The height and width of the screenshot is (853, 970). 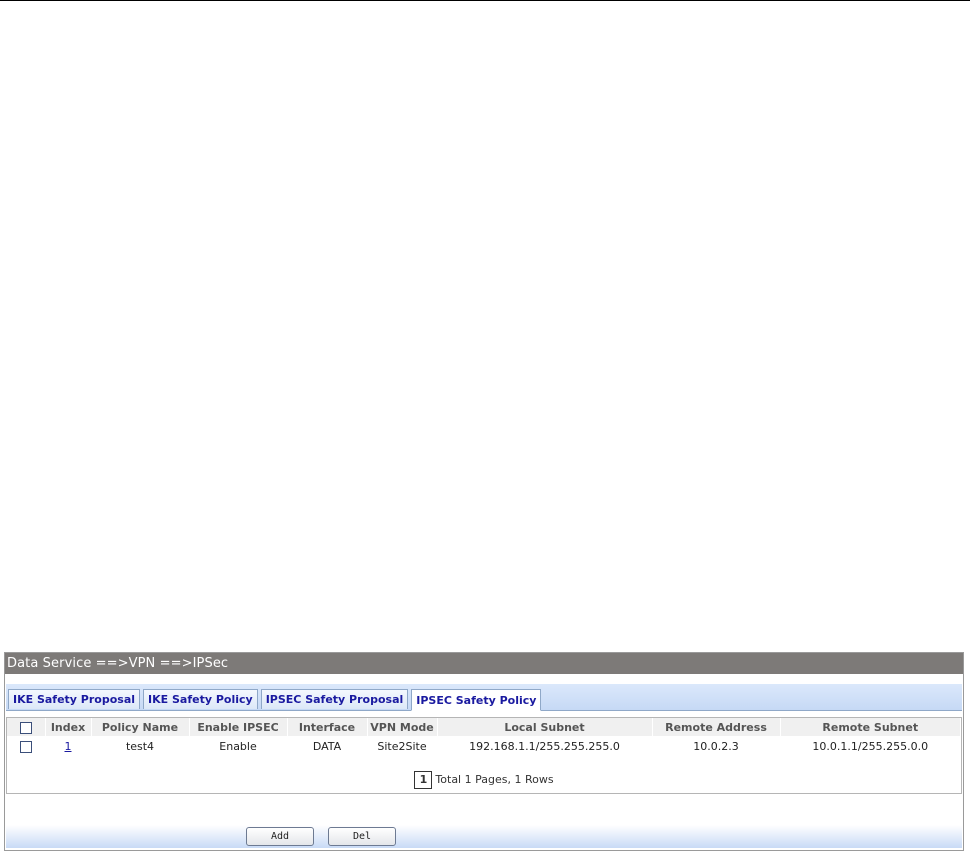 What do you see at coordinates (870, 746) in the screenshot?
I see `cell-remote-subnet: 10.0.1.1/255.255.0.0` at bounding box center [870, 746].